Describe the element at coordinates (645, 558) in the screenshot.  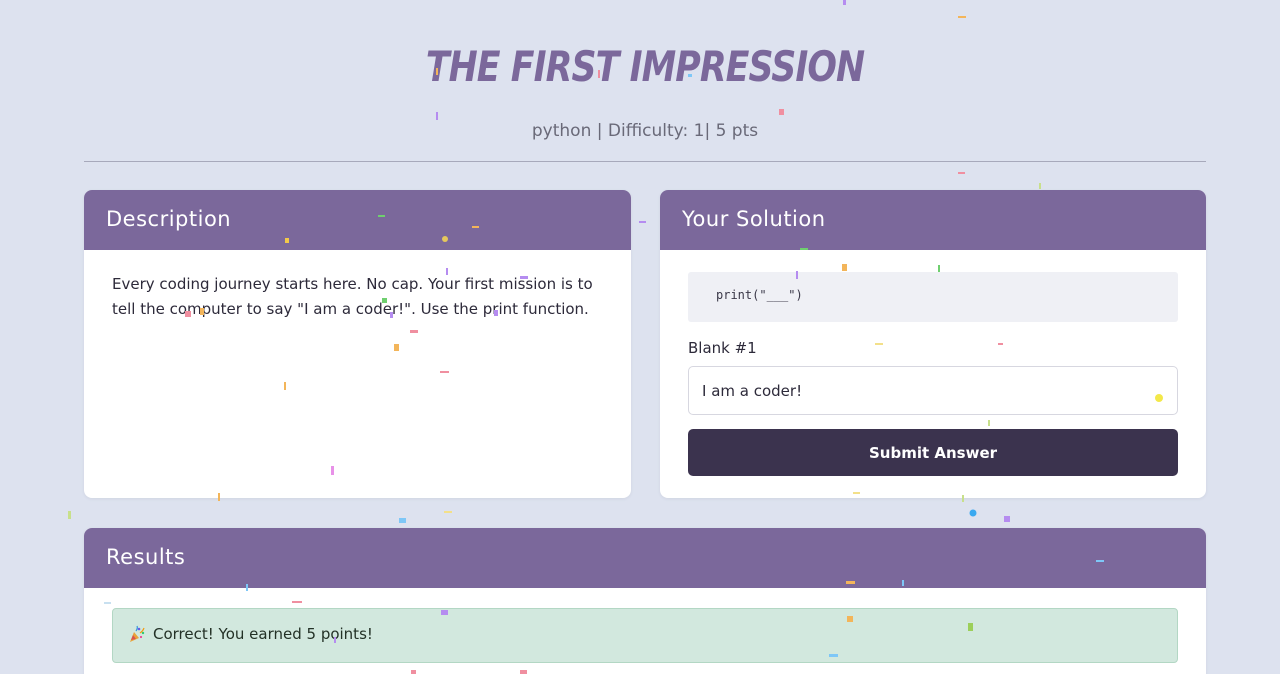
I see `results-heading: Results` at that location.